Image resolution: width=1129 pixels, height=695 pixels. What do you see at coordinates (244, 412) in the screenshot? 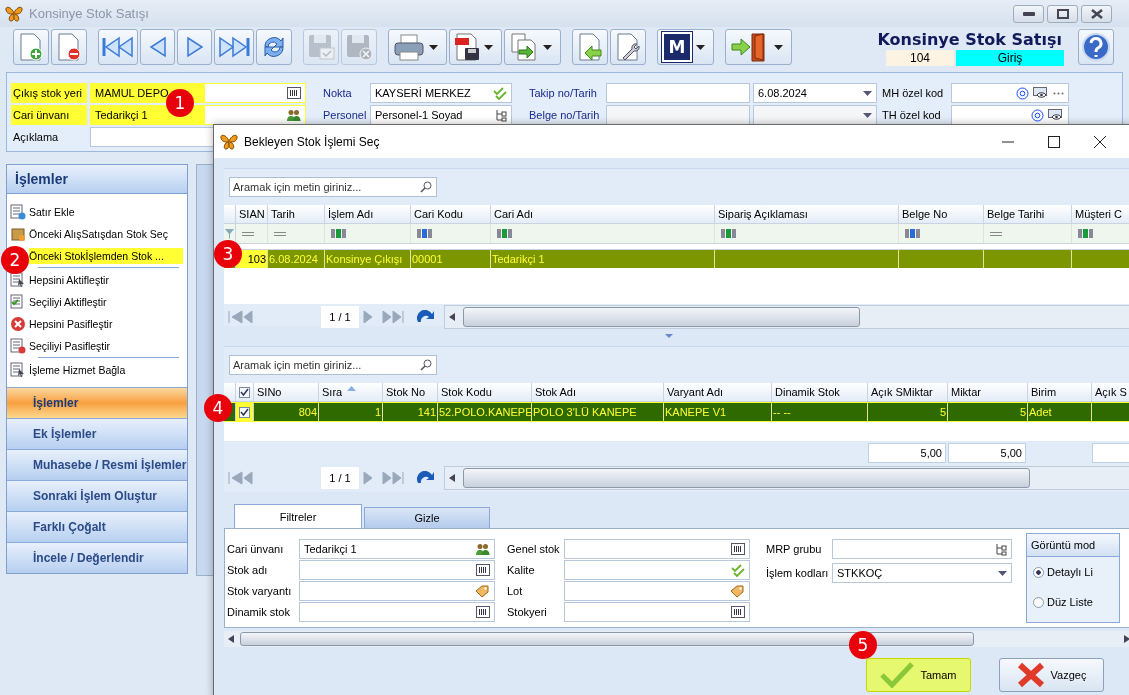
I see `row-checkbox` at bounding box center [244, 412].